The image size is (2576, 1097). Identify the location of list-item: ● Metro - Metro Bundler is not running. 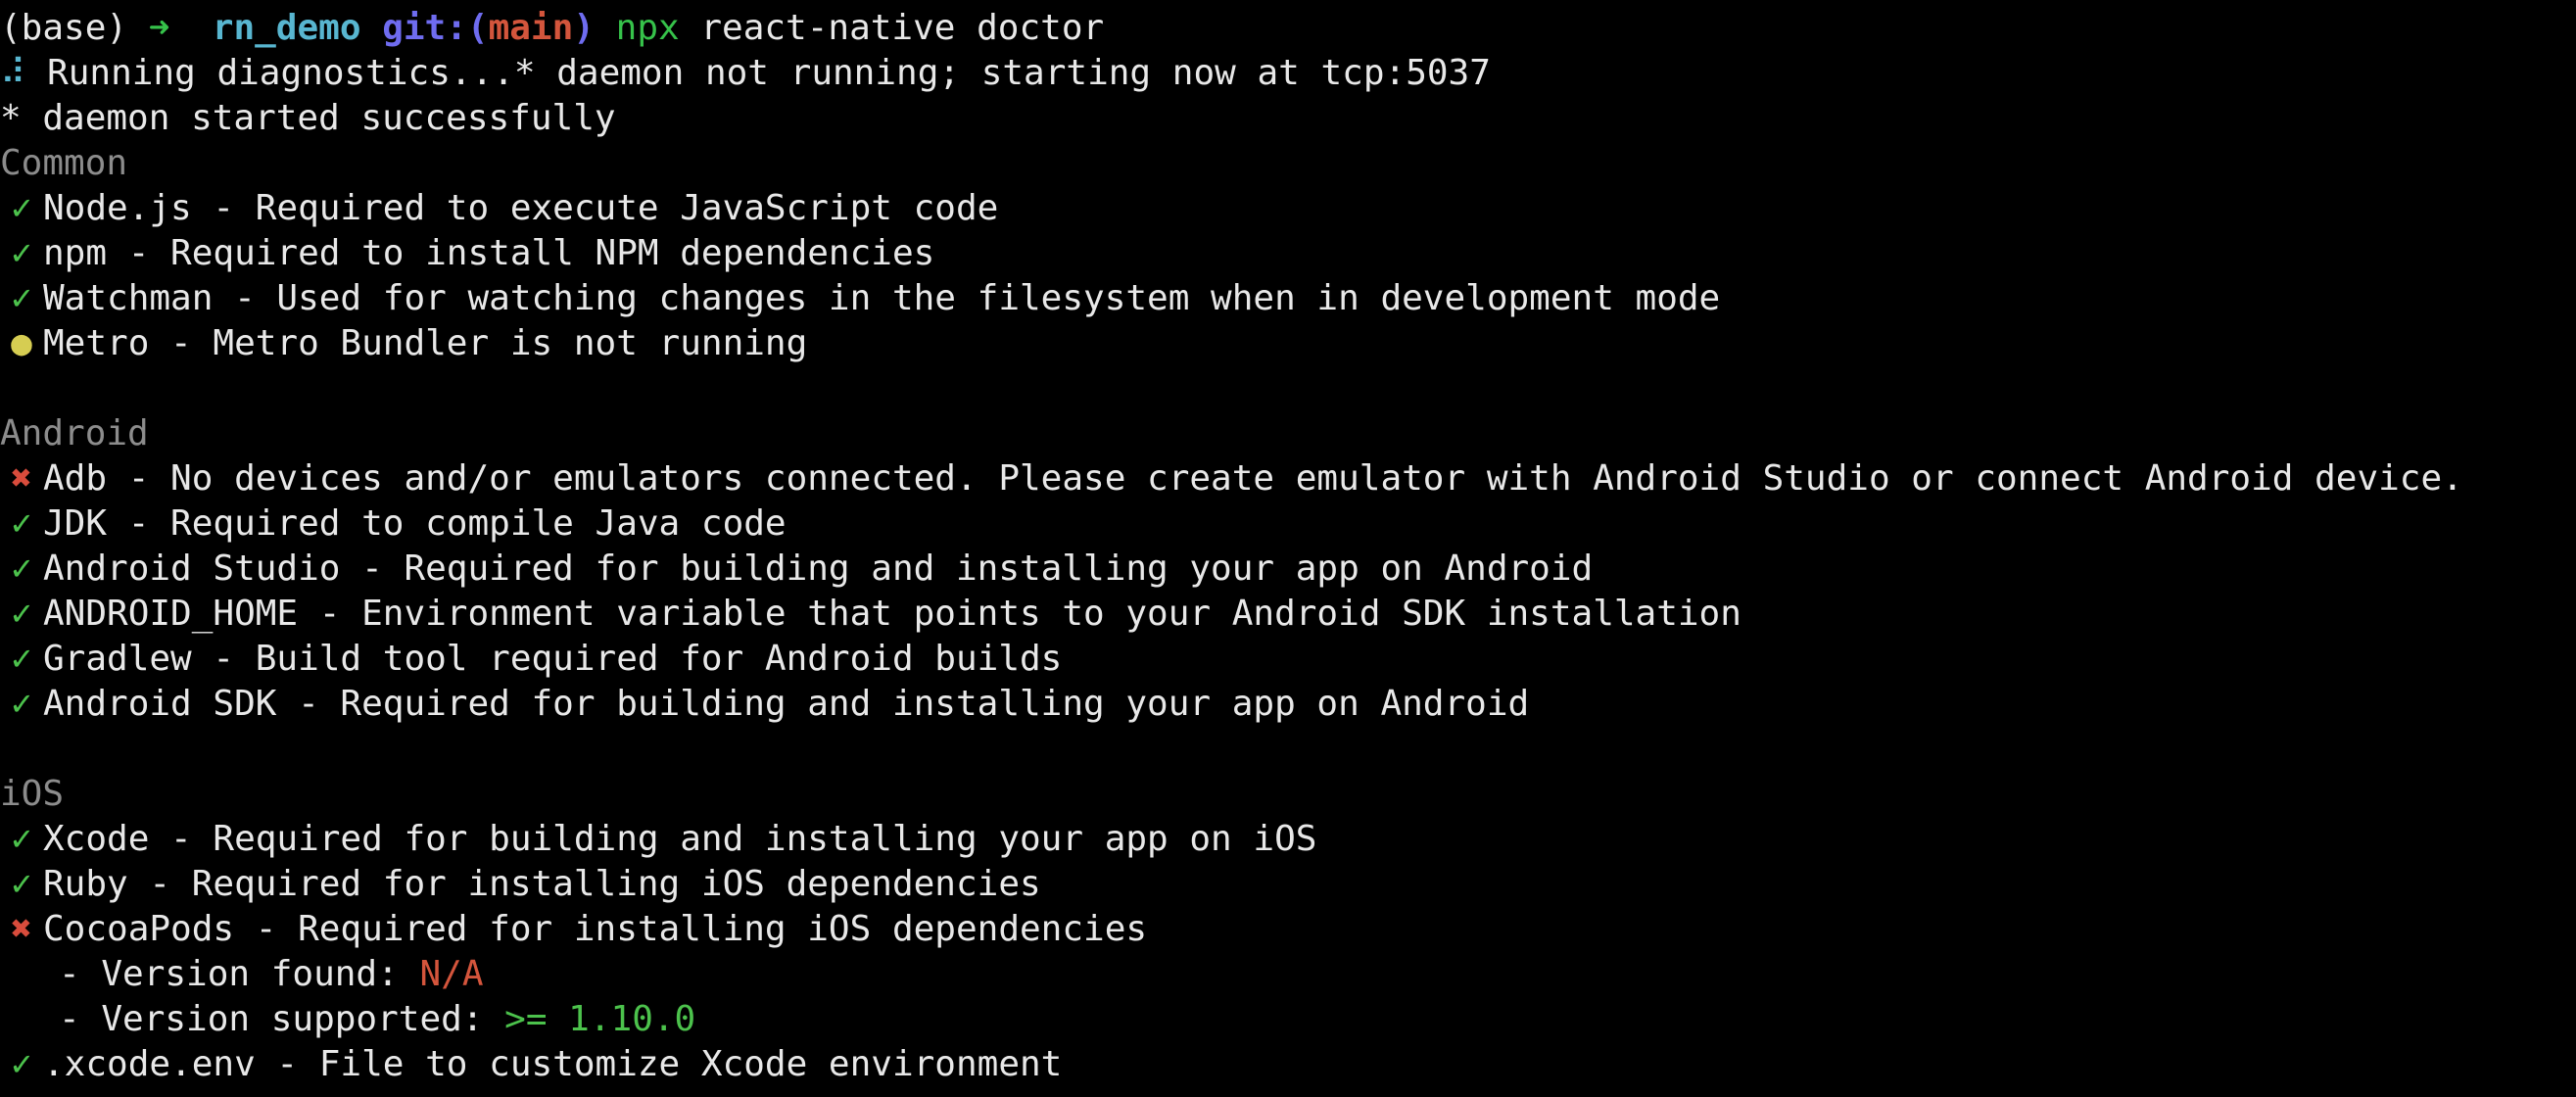
(404, 343).